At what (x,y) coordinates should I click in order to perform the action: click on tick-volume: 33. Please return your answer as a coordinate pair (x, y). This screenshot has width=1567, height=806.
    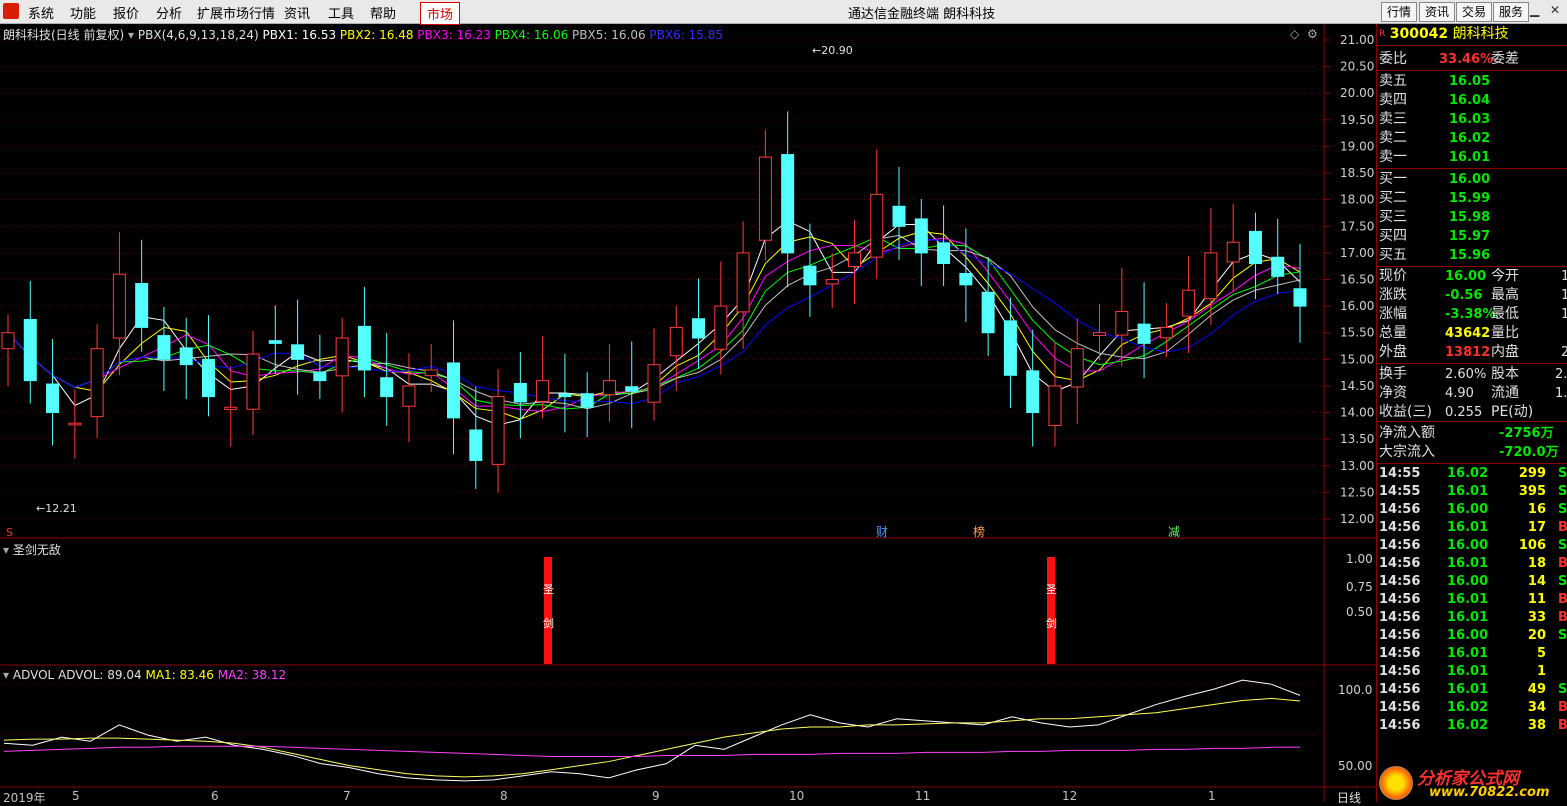
    Looking at the image, I should click on (1536, 617).